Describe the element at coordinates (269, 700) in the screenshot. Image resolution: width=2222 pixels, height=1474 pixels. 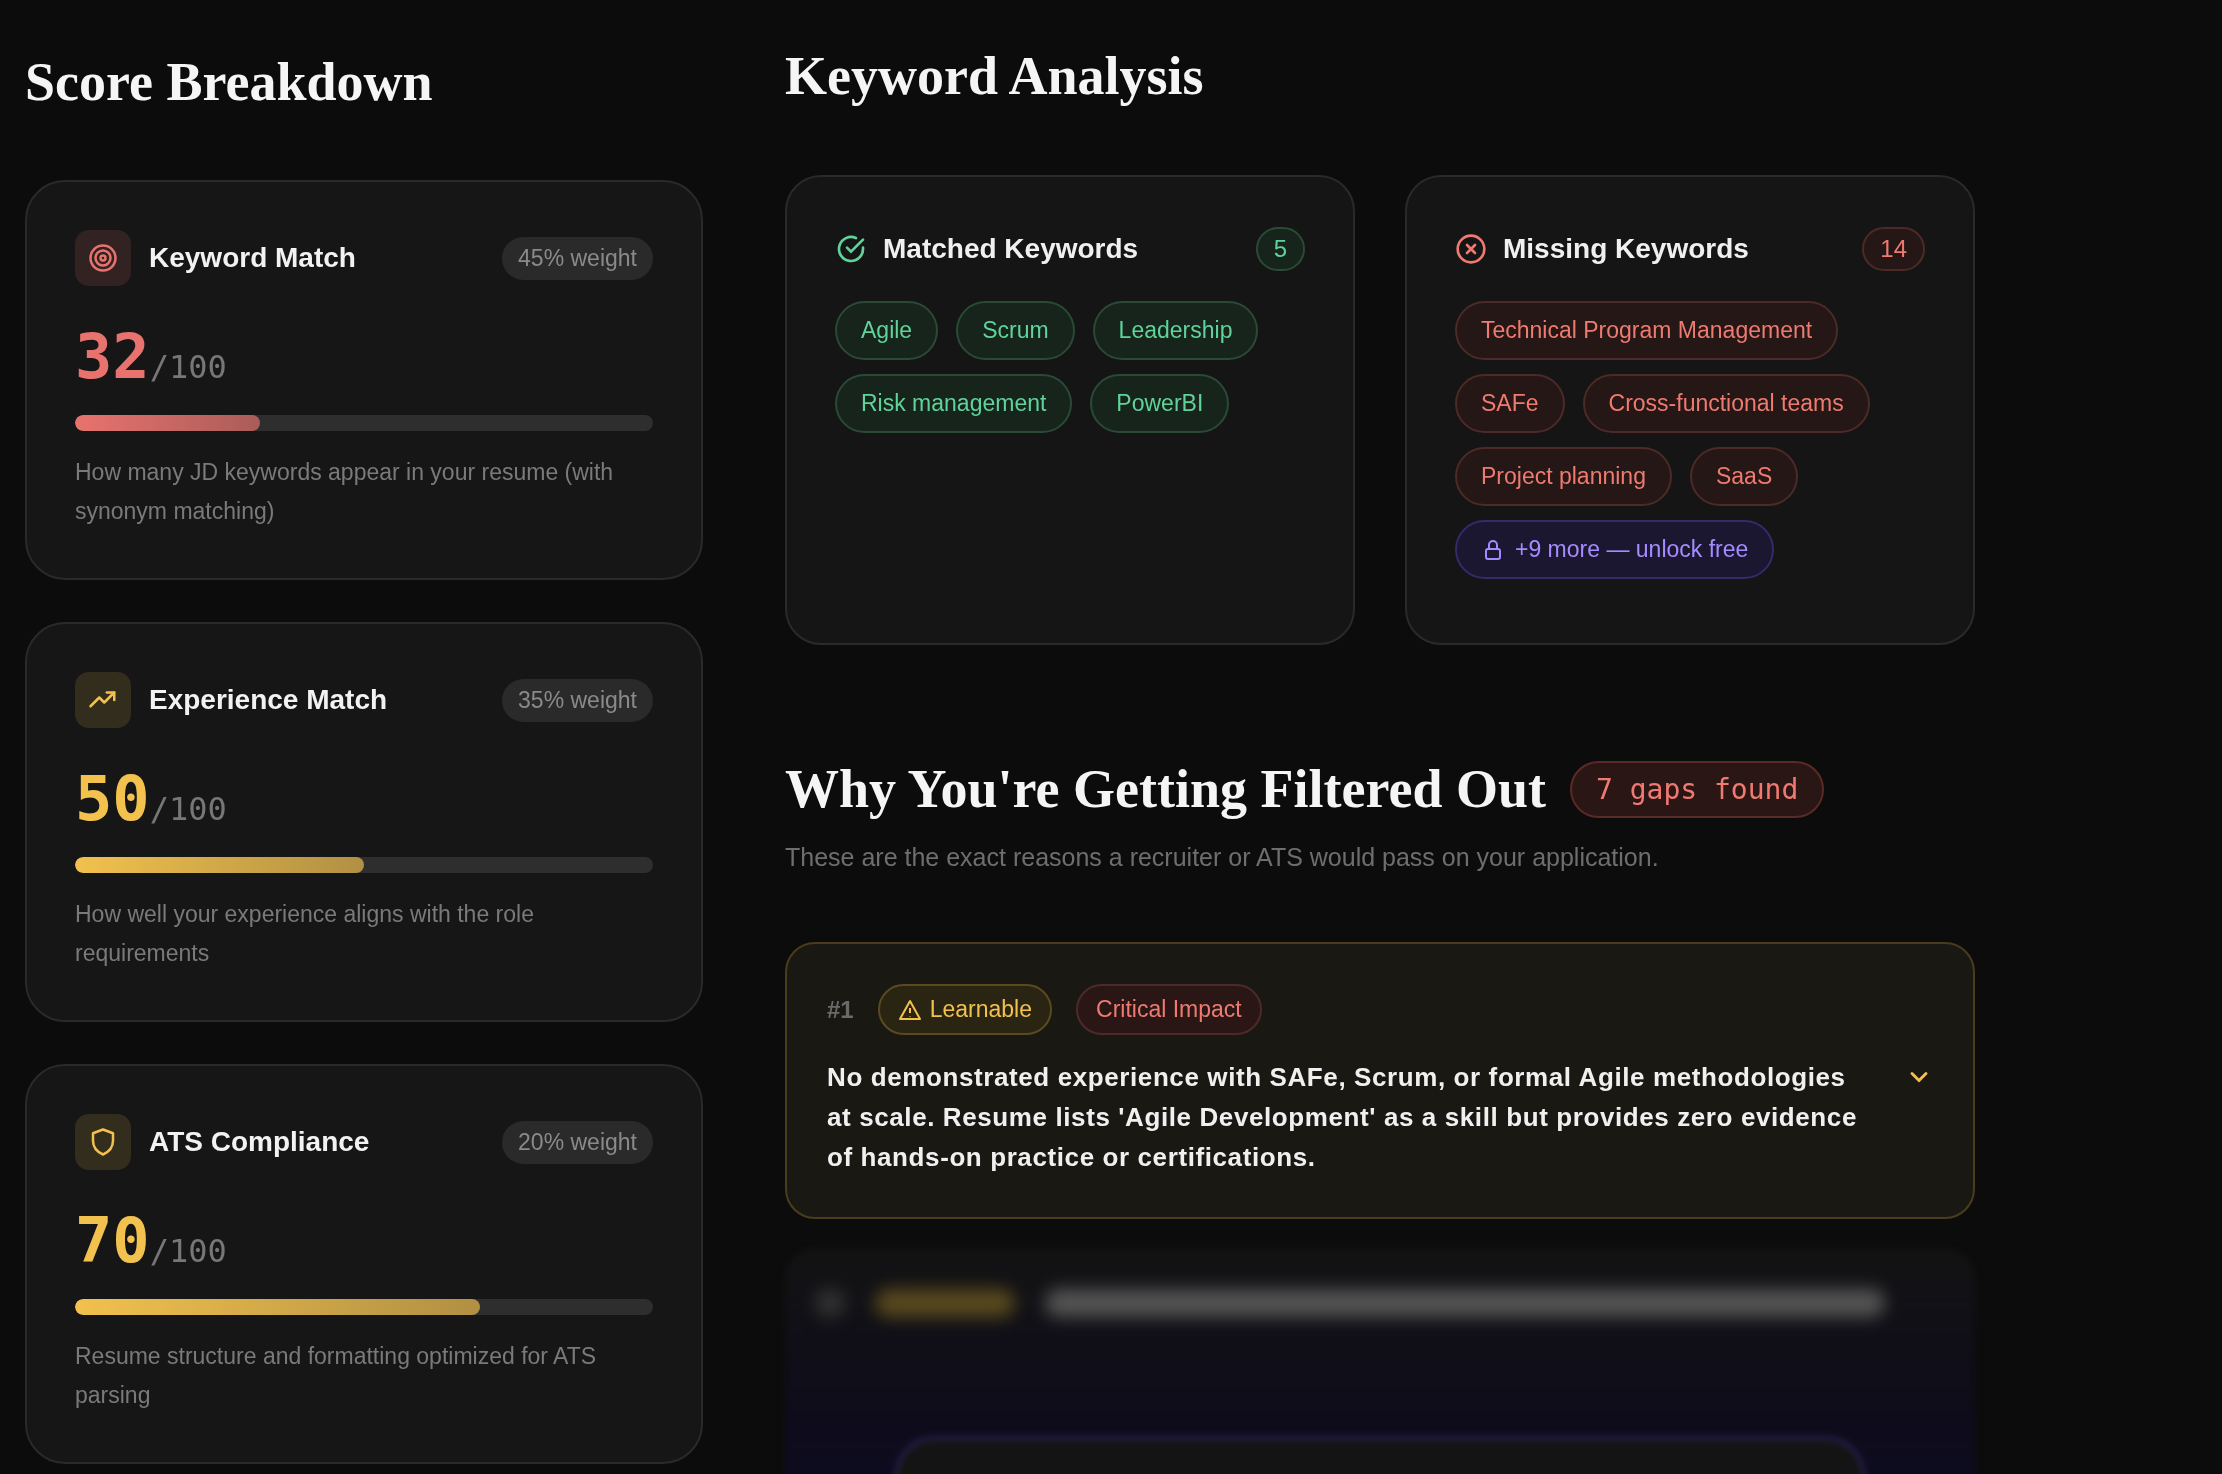
I see `card-title: Experience Match` at that location.